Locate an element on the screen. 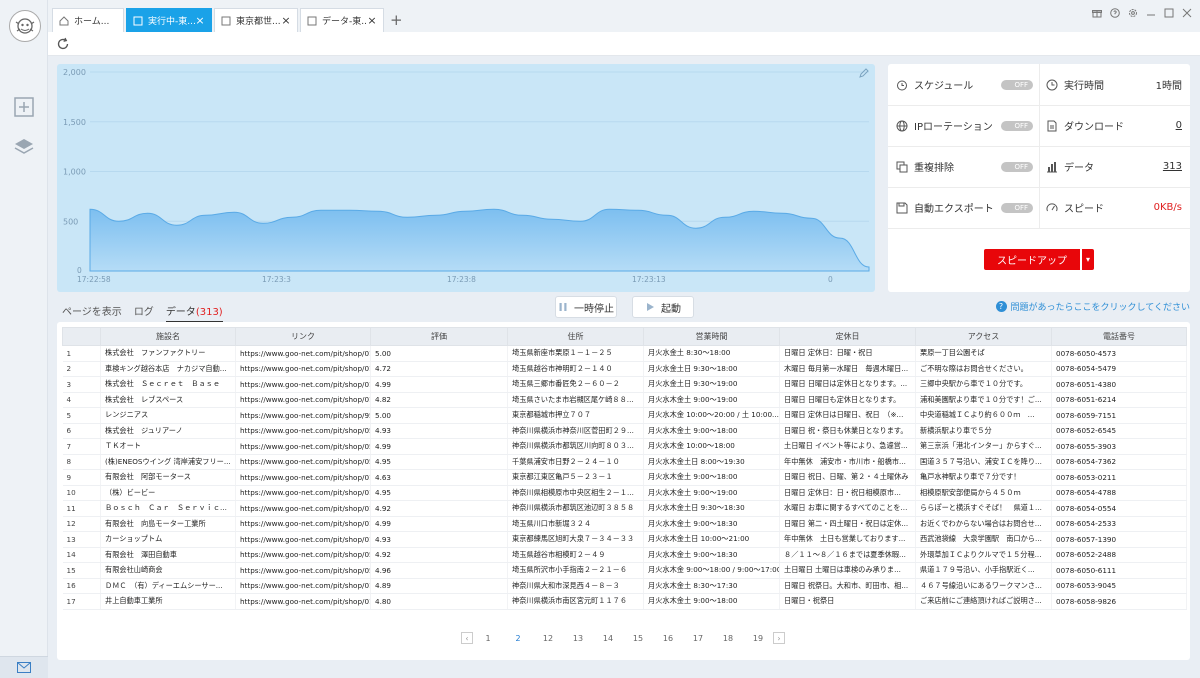 The image size is (1200, 678). help-link: ? 問題があったらここをクリックしてください is located at coordinates (1092, 306).